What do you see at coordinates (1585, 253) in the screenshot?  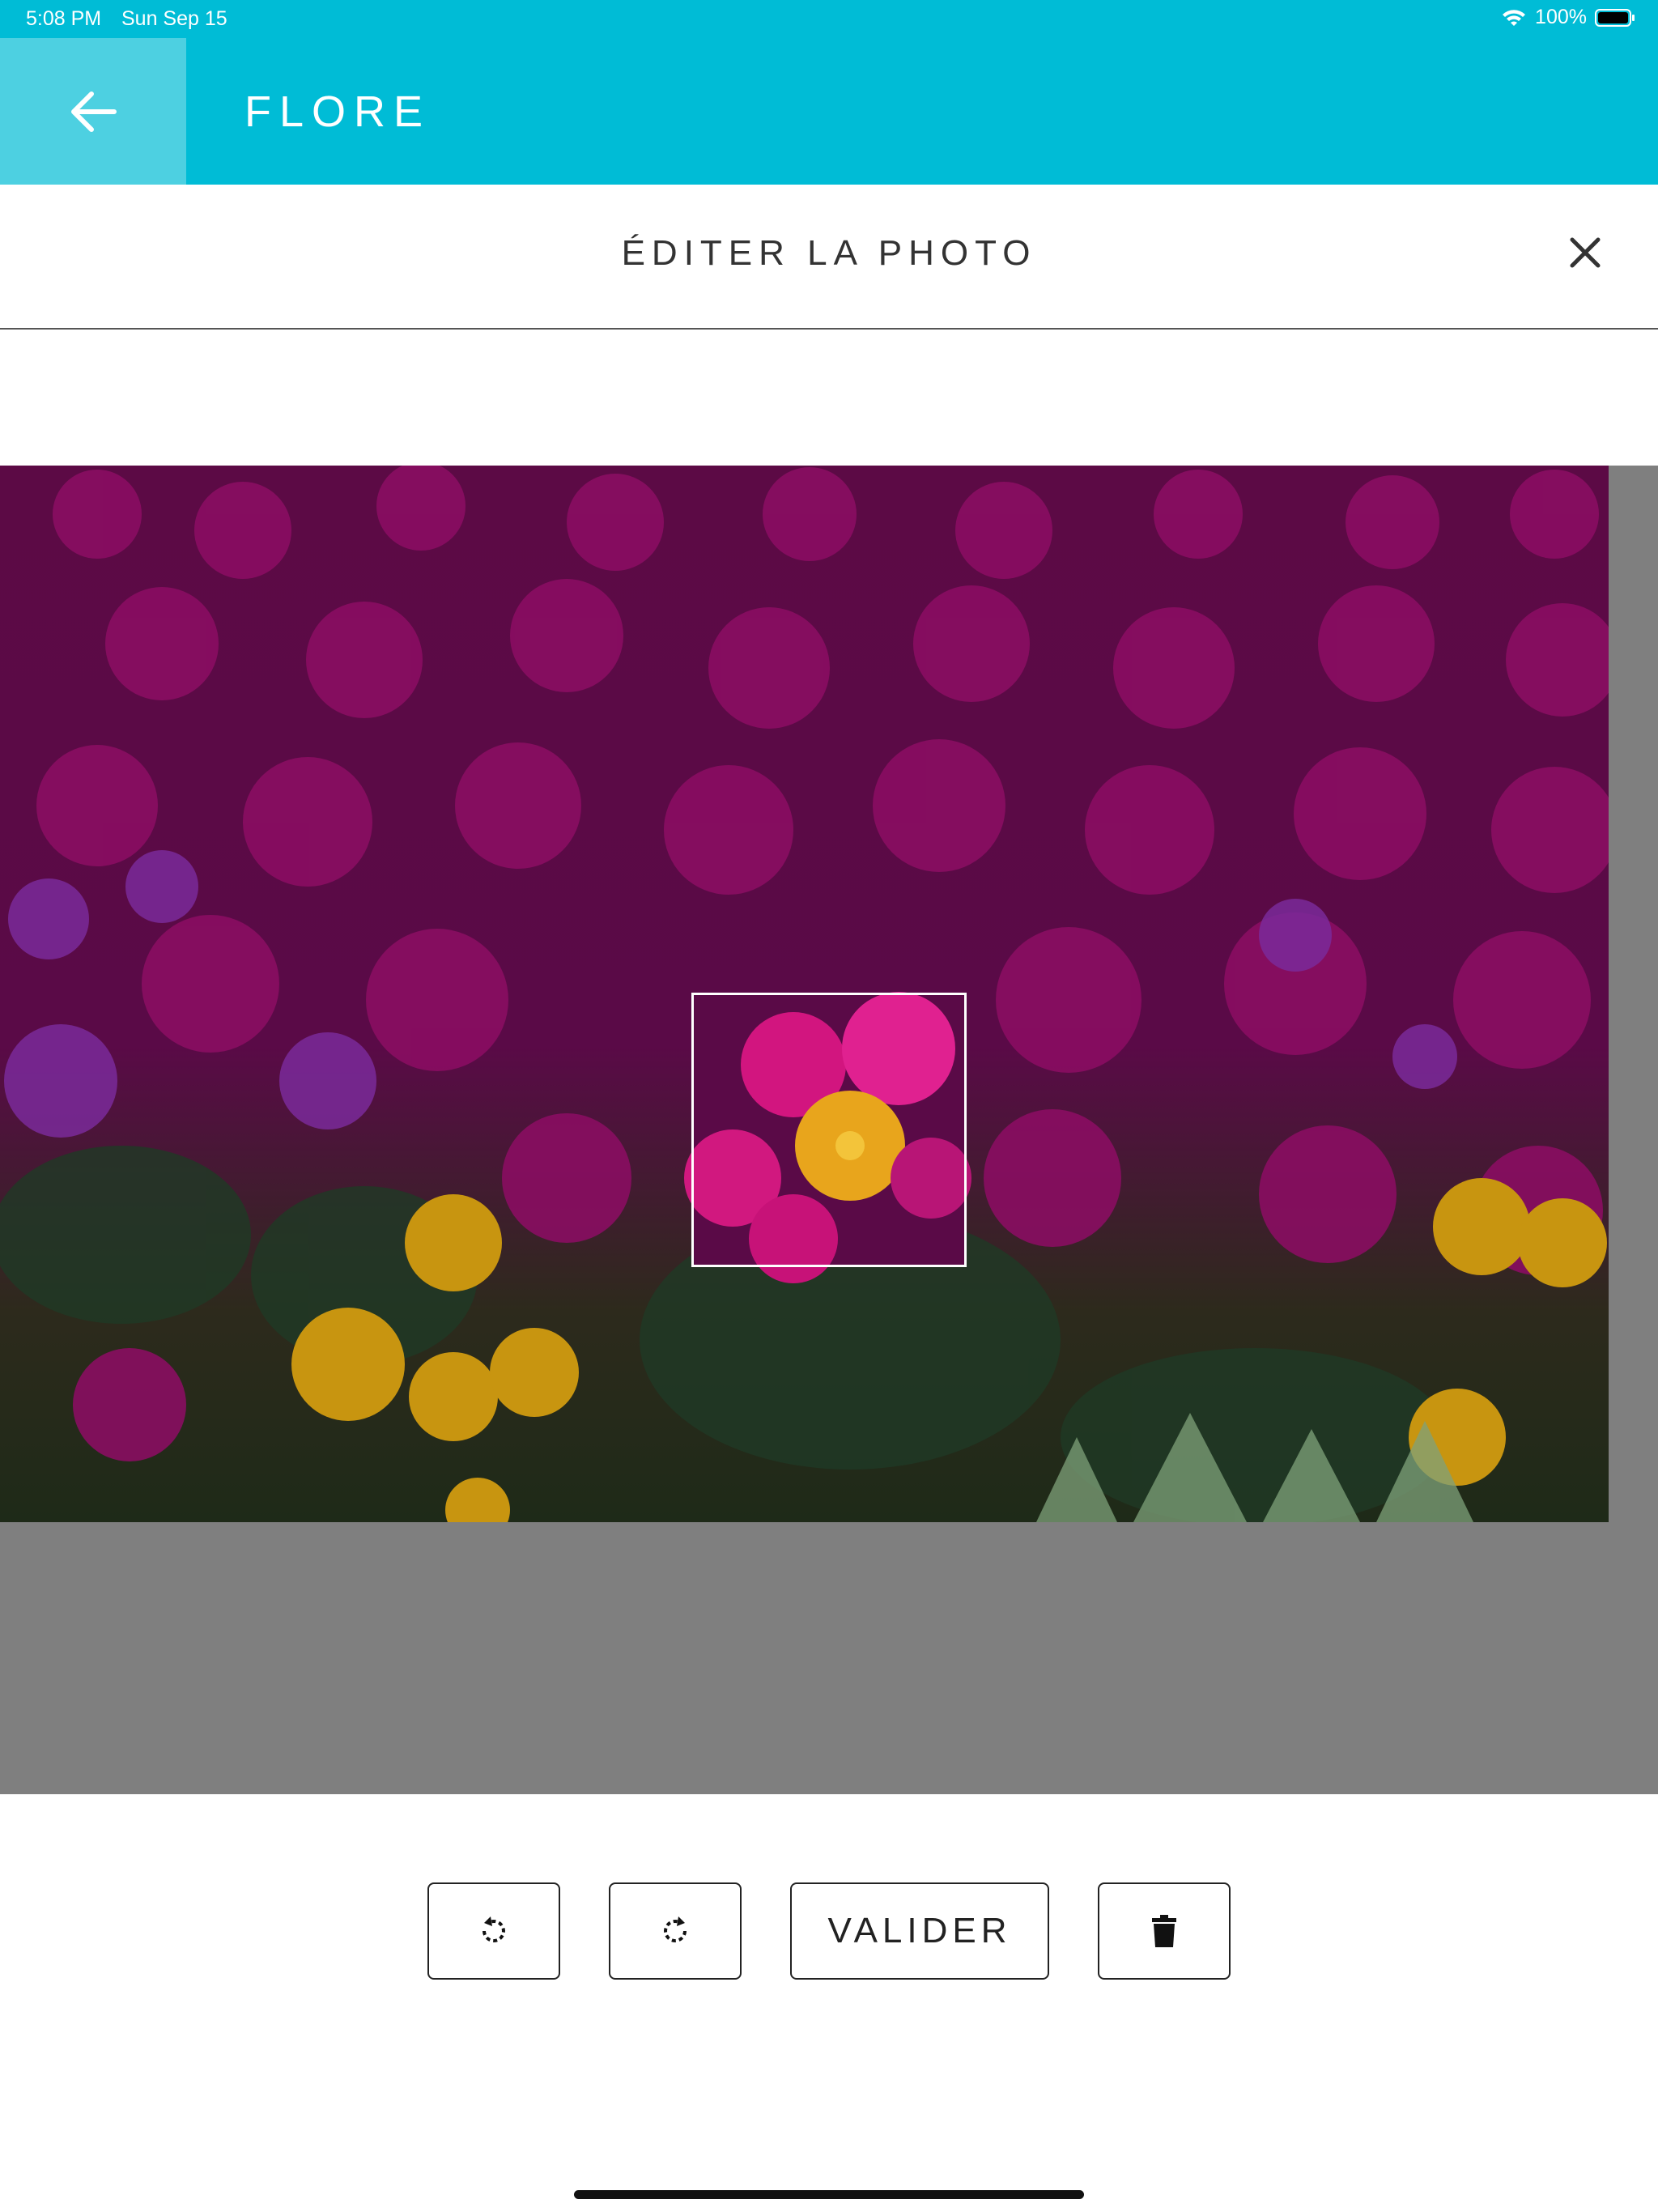 I see `close-icon` at bounding box center [1585, 253].